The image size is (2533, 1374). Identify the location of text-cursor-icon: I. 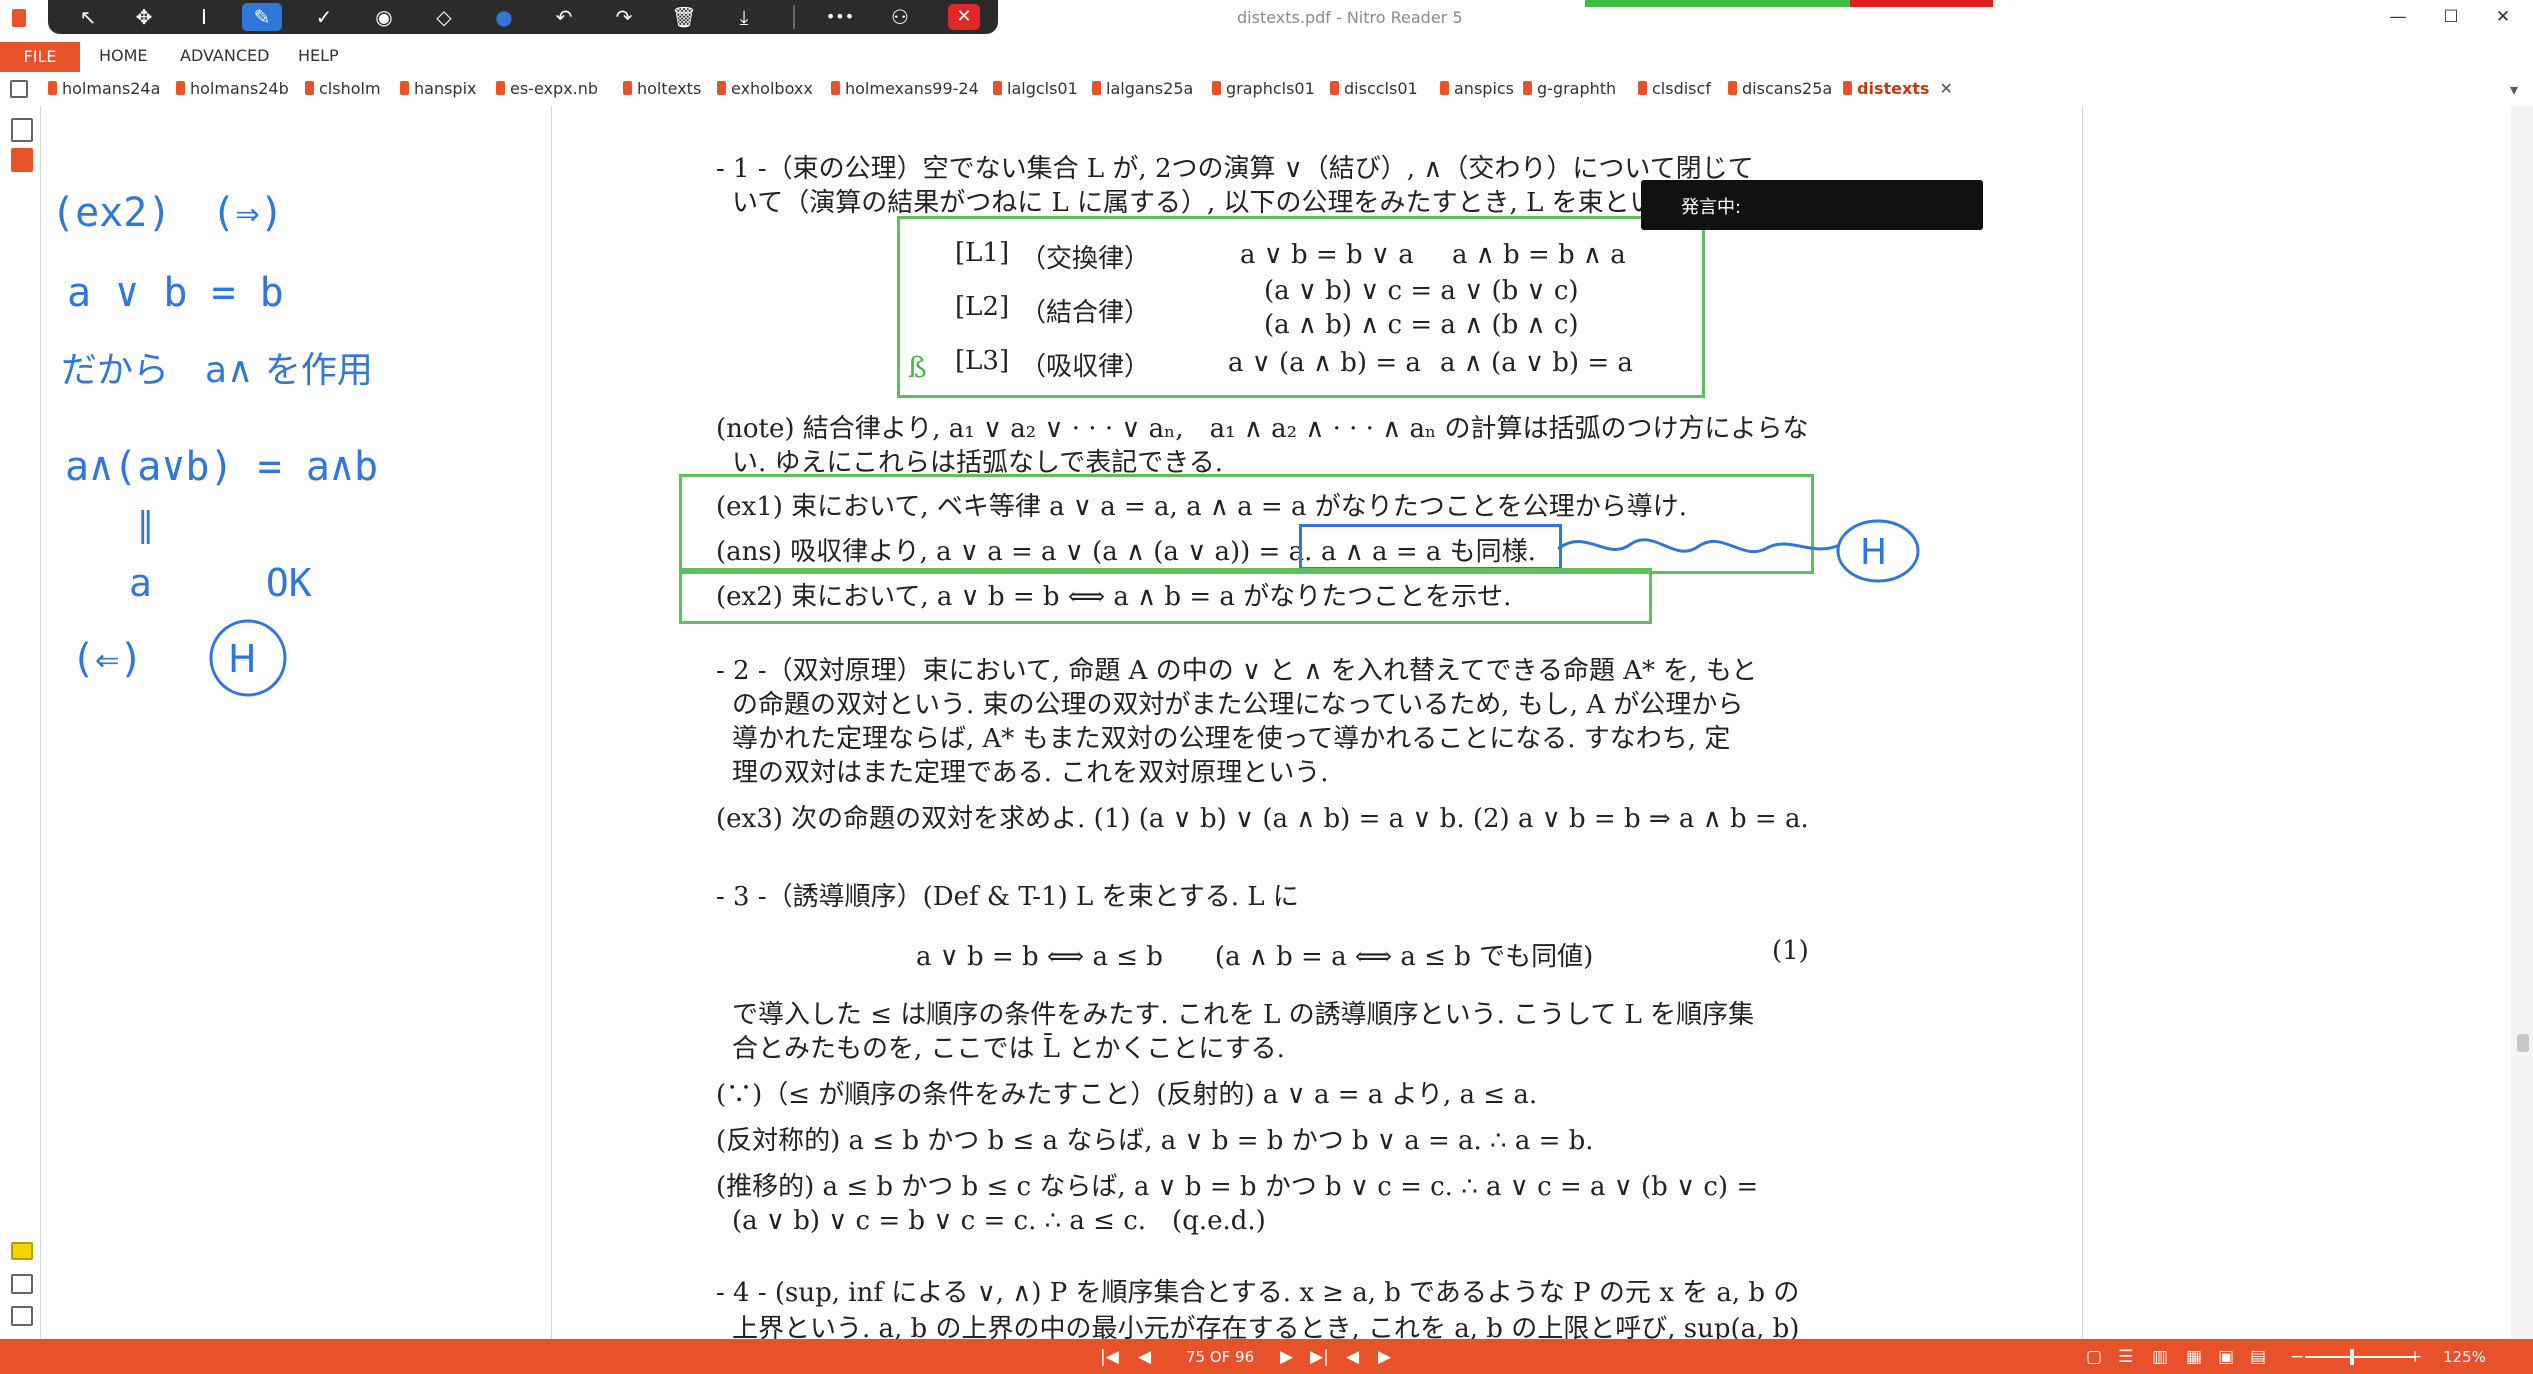
(204, 17).